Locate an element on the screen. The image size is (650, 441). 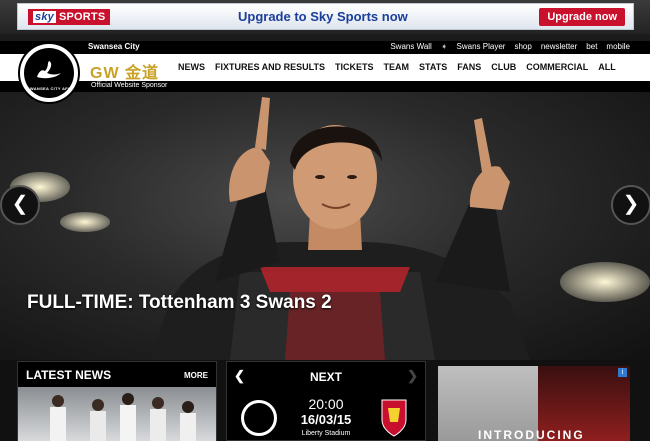
latest-news-title: LATEST NEWS is located at coordinates (69, 375).